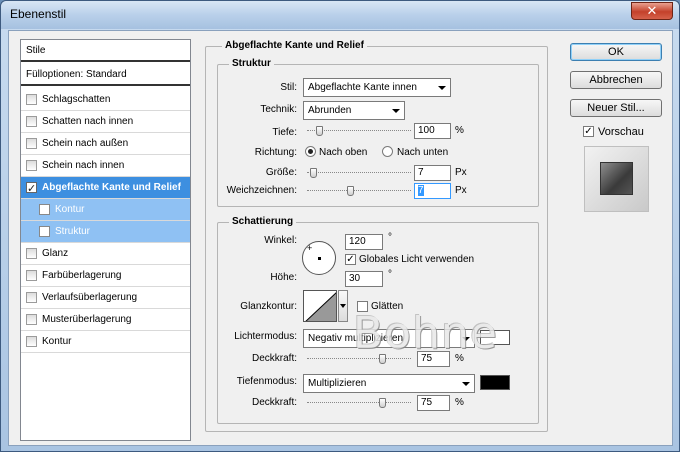 The width and height of the screenshot is (680, 452). Describe the element at coordinates (340, 15) in the screenshot. I see `title-bar: Ebenenstil ✕` at that location.